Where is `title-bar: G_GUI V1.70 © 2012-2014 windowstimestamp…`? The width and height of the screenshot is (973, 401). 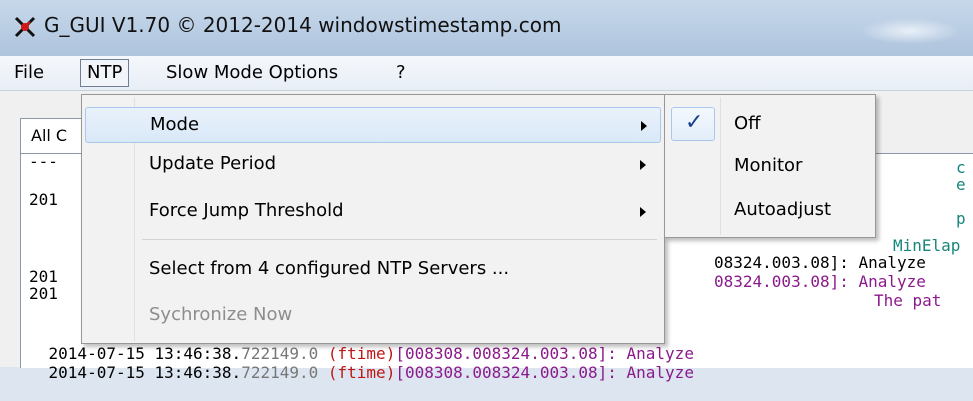 title-bar: G_GUI V1.70 © 2012-2014 windowstimestamp… is located at coordinates (486, 28).